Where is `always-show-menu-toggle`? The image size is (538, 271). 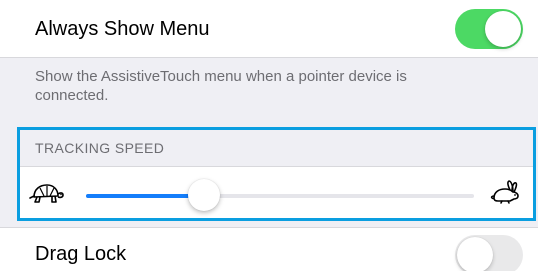
always-show-menu-toggle is located at coordinates (489, 29).